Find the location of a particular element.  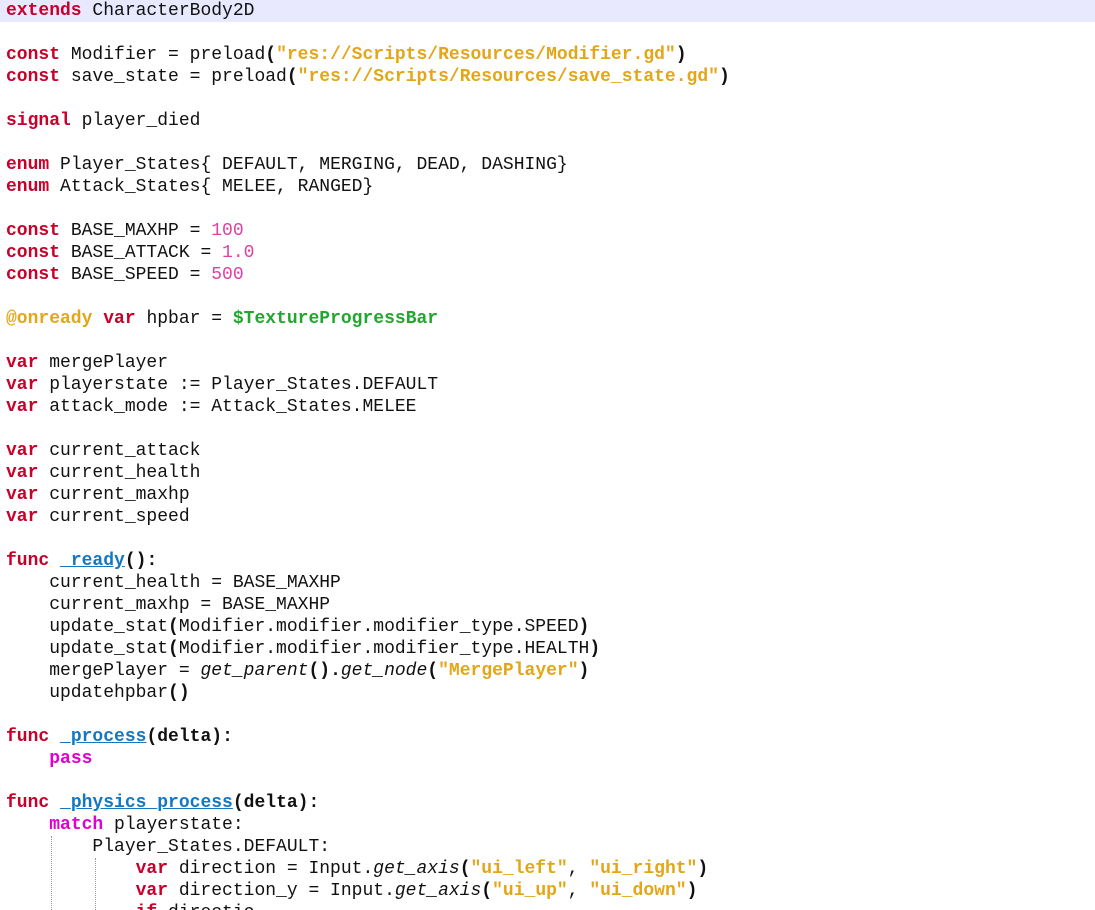

code-token: signal is located at coordinates (38, 121).